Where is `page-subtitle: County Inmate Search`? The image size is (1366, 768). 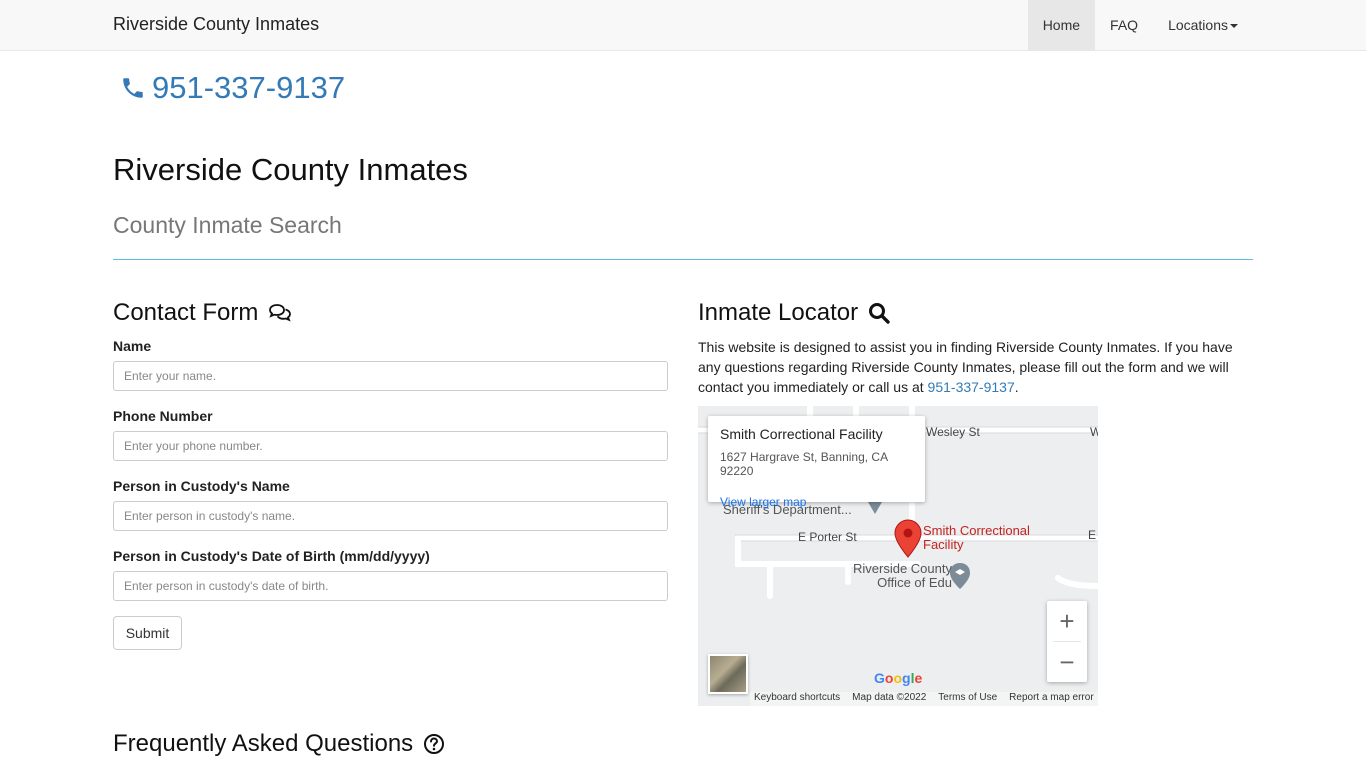 page-subtitle: County Inmate Search is located at coordinates (227, 225).